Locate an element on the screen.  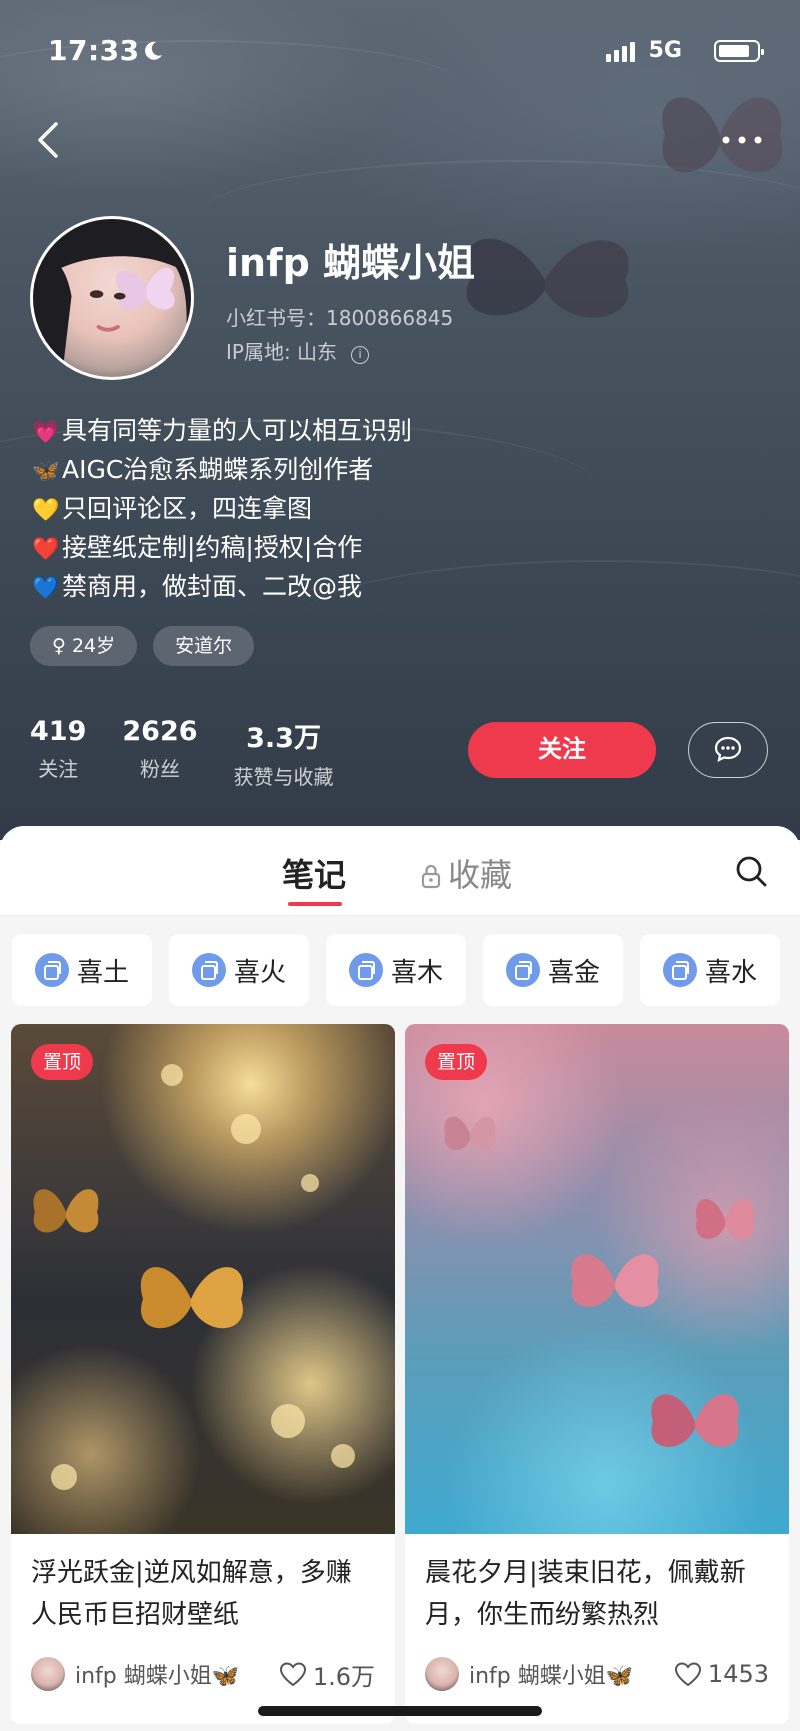
chat-bubble-icon is located at coordinates (728, 749).